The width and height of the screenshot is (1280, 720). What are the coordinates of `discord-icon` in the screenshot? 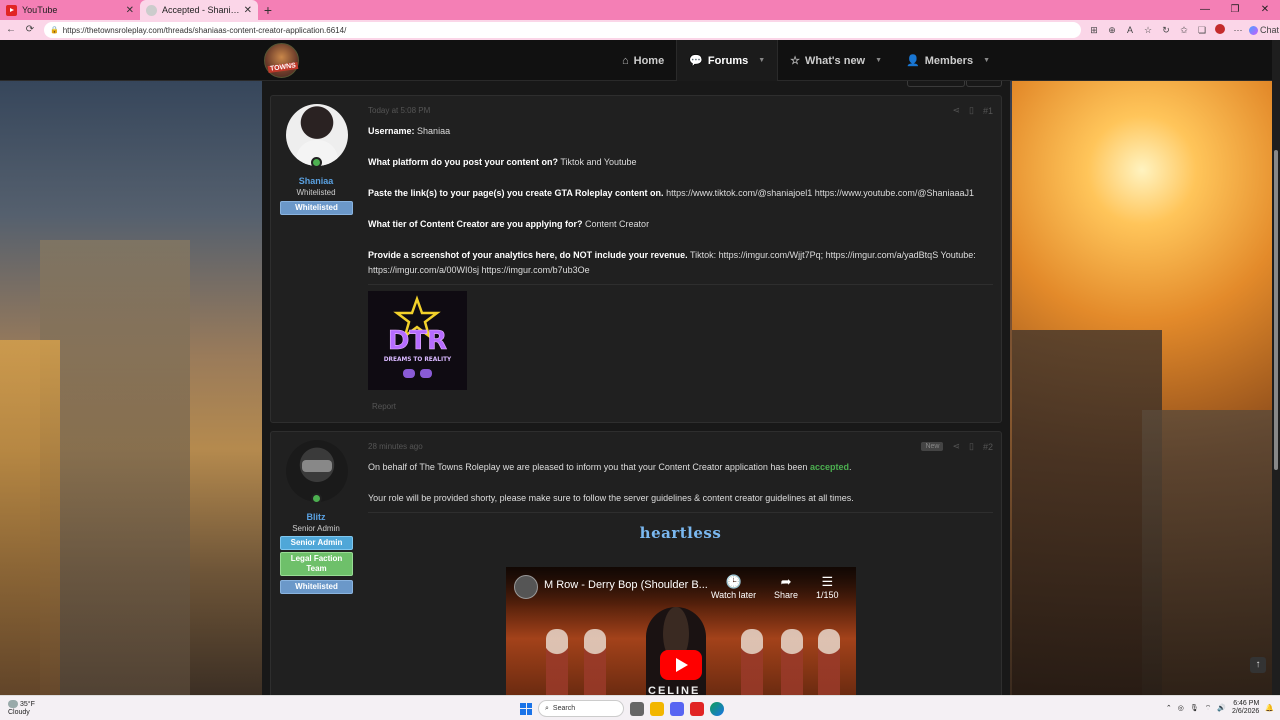 It's located at (677, 708).